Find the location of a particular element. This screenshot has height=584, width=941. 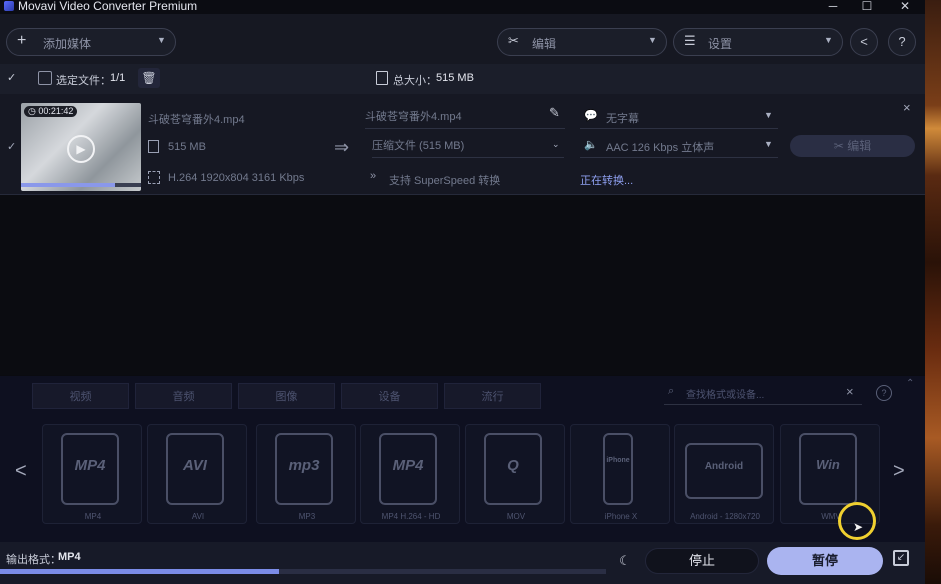

help-icon: ? is located at coordinates (902, 41).